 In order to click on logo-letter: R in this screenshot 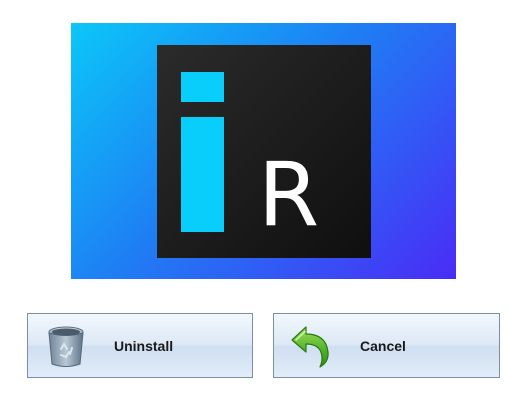, I will do `click(289, 194)`.